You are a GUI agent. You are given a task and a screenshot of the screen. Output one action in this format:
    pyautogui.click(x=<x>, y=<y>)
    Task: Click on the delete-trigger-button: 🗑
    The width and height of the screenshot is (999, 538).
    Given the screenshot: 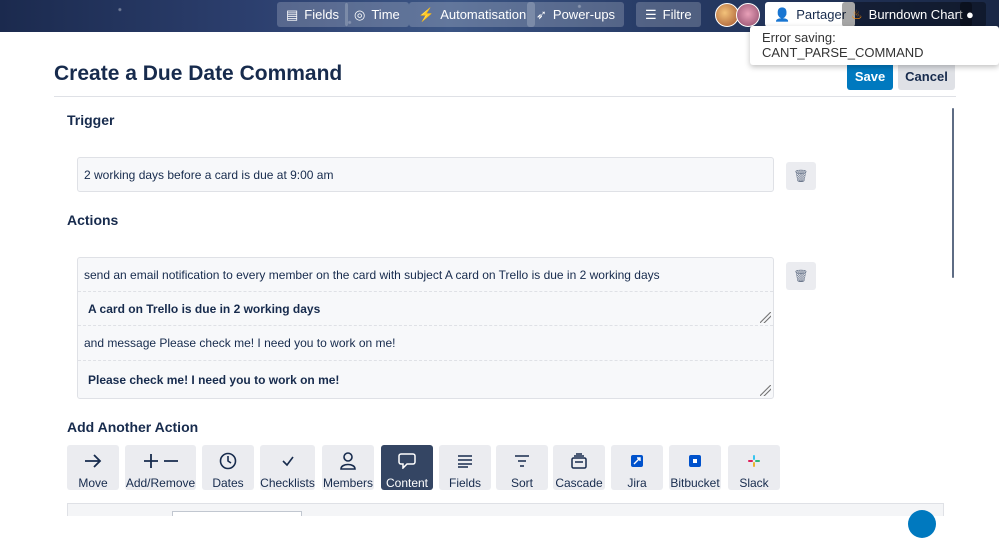 What is the action you would take?
    pyautogui.click(x=801, y=176)
    